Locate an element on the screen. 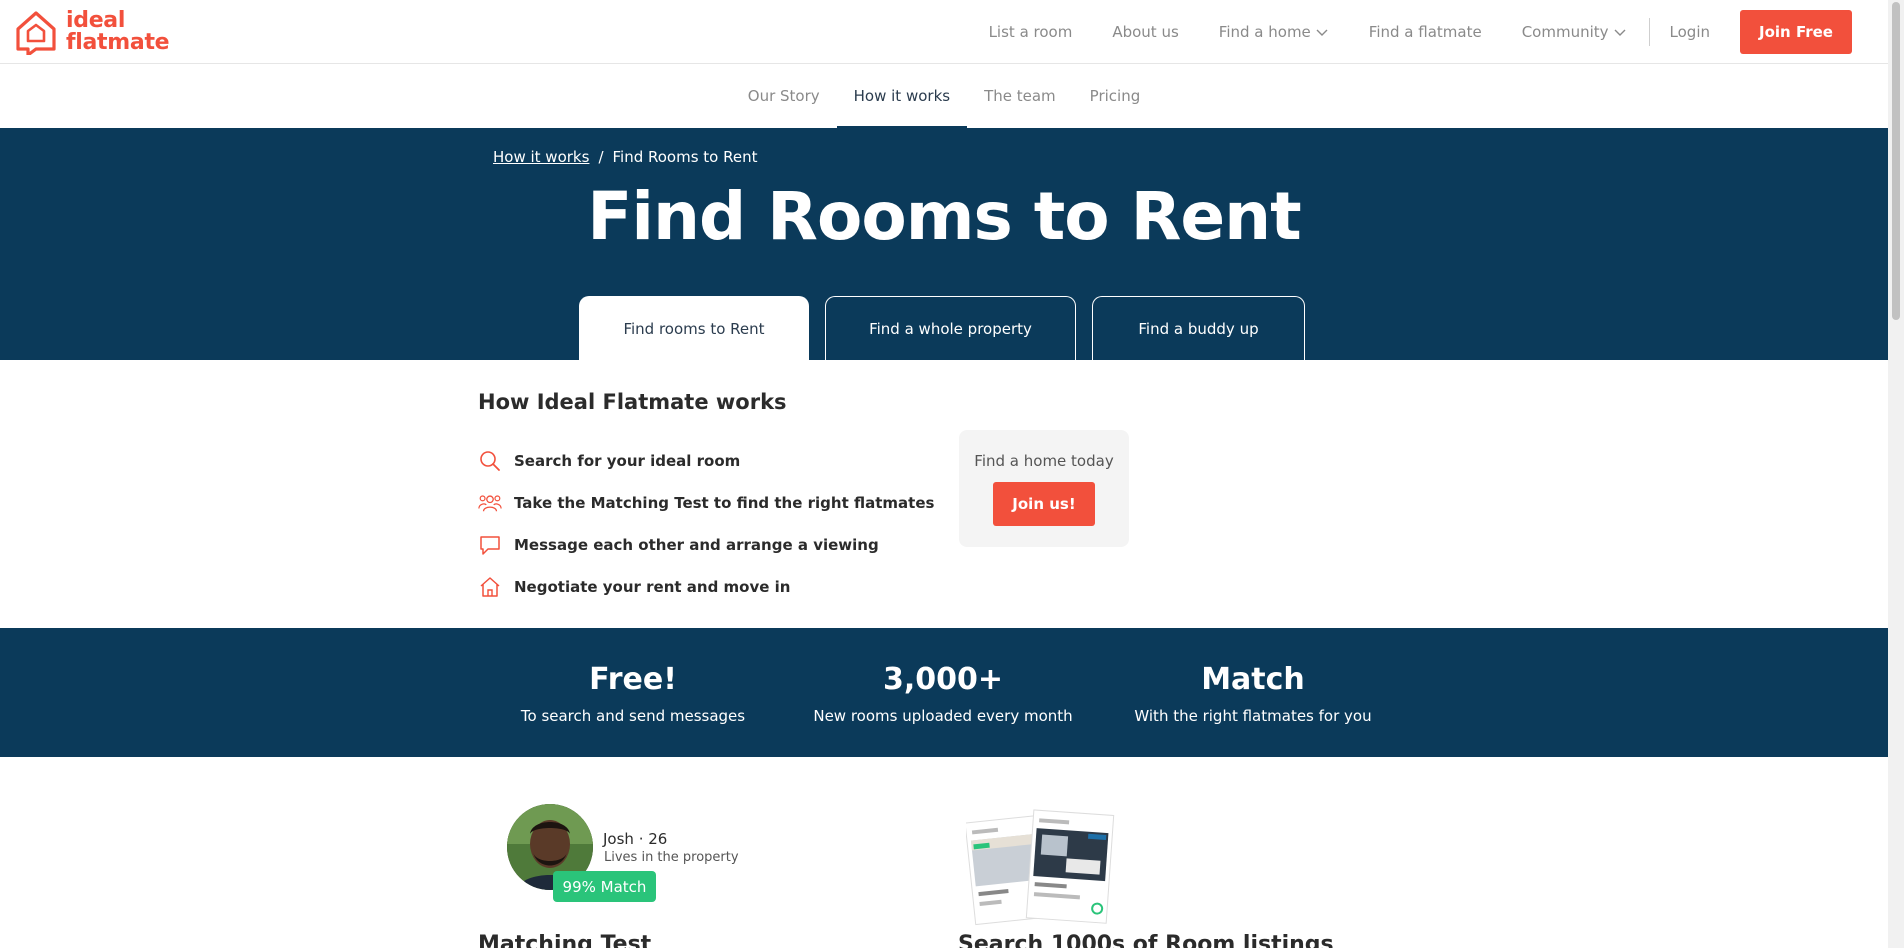  stat-subtitle: New rooms uploaded every month is located at coordinates (943, 716).